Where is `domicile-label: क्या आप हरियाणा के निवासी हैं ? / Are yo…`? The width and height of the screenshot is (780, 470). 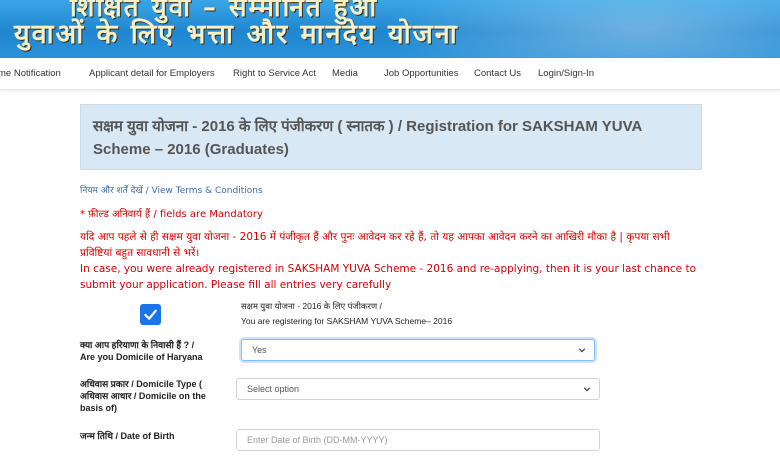
domicile-label: क्या आप हरियाणा के निवासी हैं ? / Are yo… is located at coordinates (141, 351).